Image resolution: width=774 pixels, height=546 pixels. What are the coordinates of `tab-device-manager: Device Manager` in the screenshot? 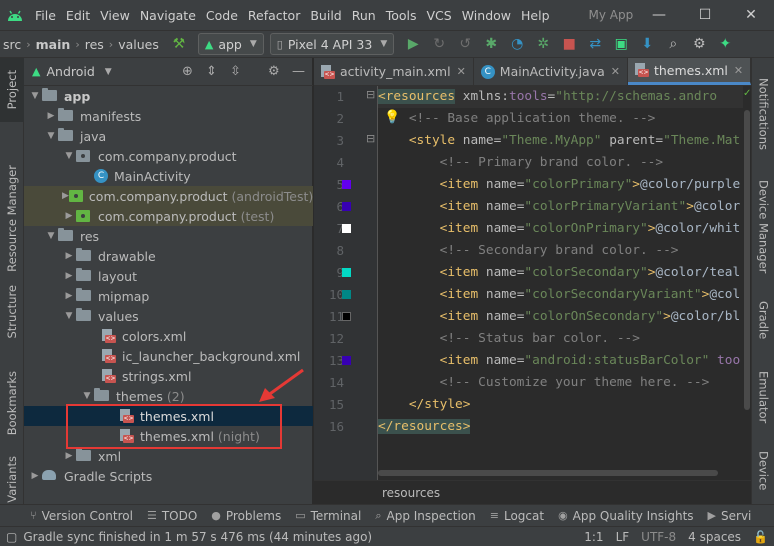 It's located at (763, 227).